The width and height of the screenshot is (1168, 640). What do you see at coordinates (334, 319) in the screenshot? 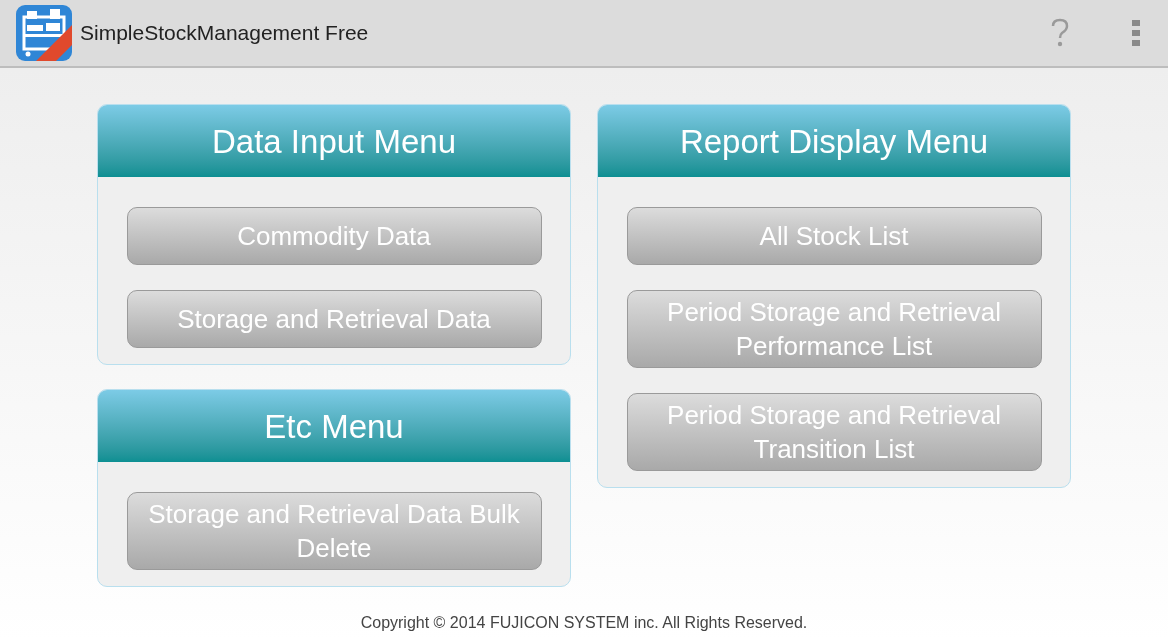
I see `menu-button: Storage and Retrieval Data` at bounding box center [334, 319].